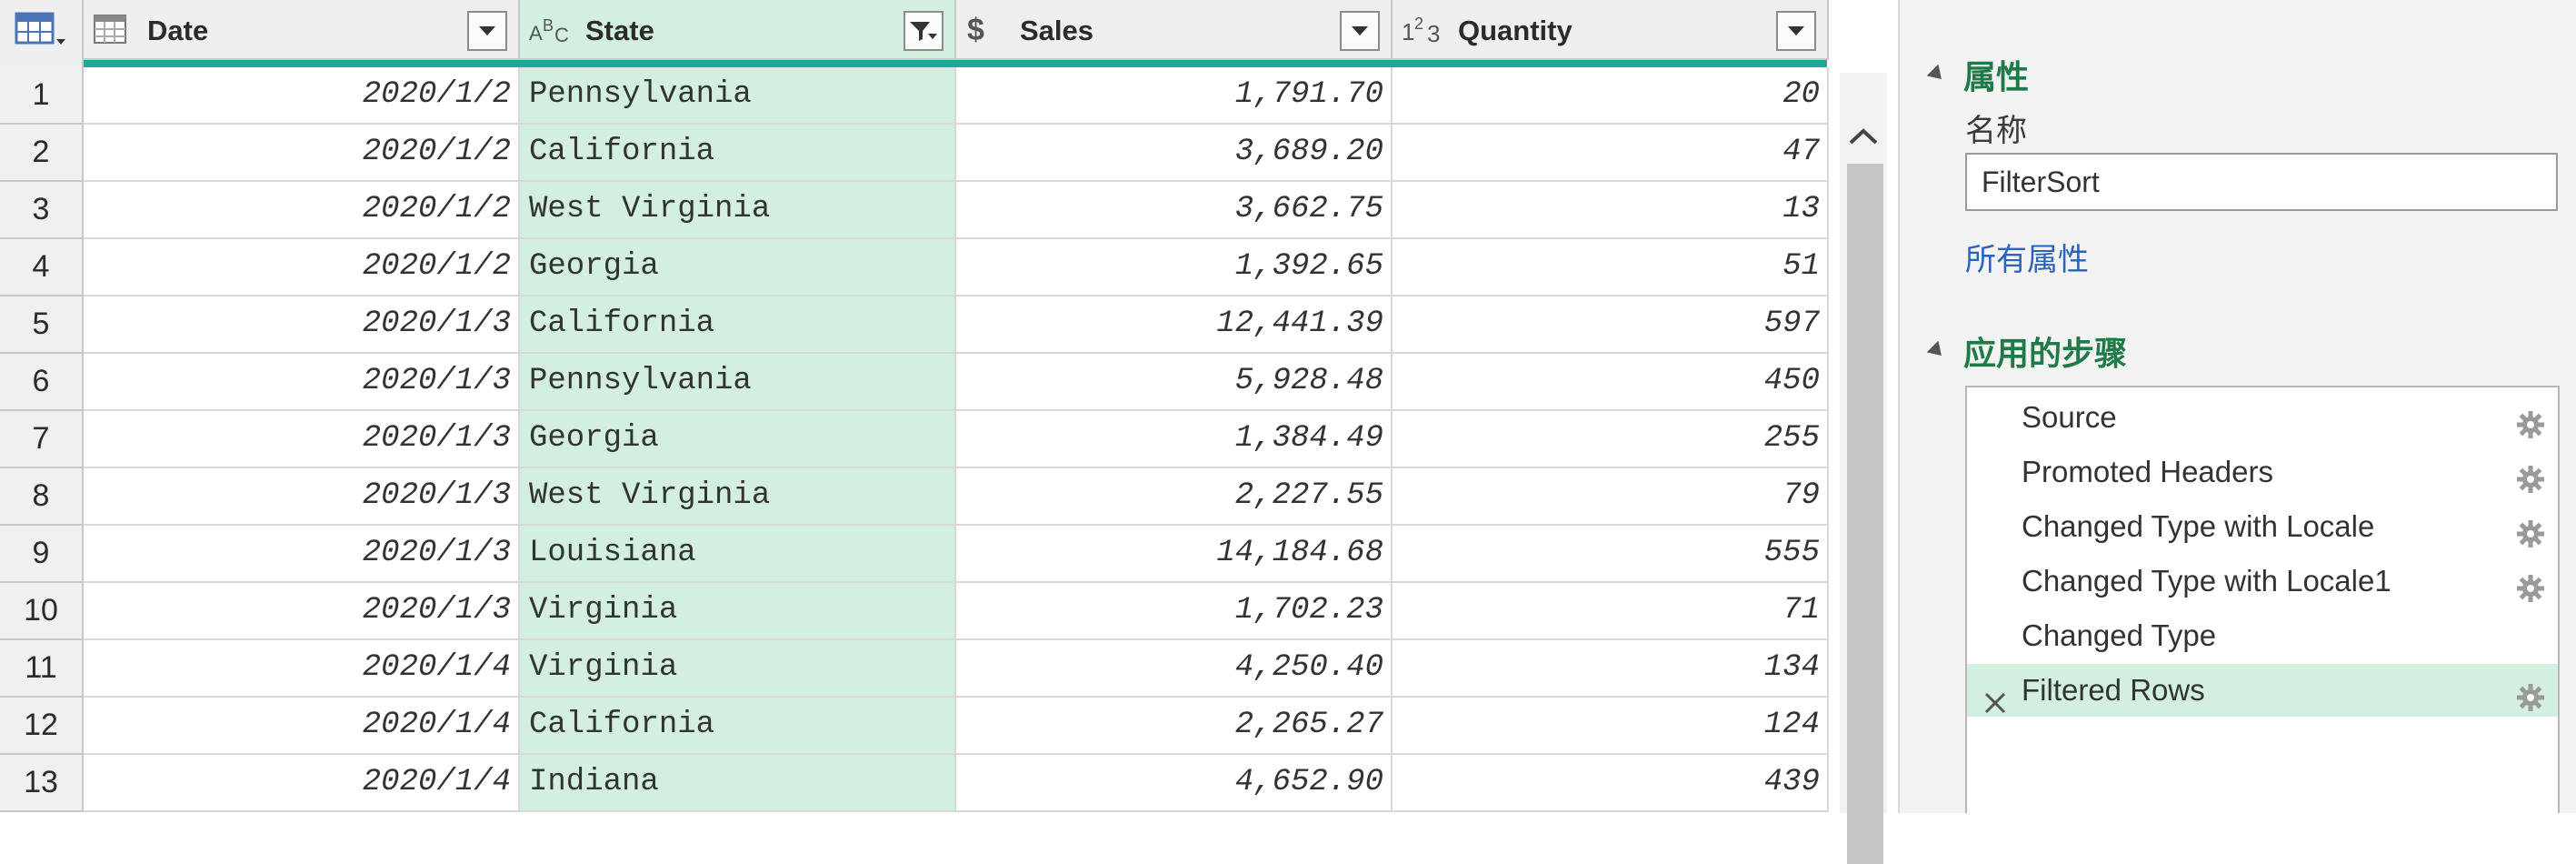  Describe the element at coordinates (1433, 32) in the screenshot. I see `svg-text: 3` at that location.